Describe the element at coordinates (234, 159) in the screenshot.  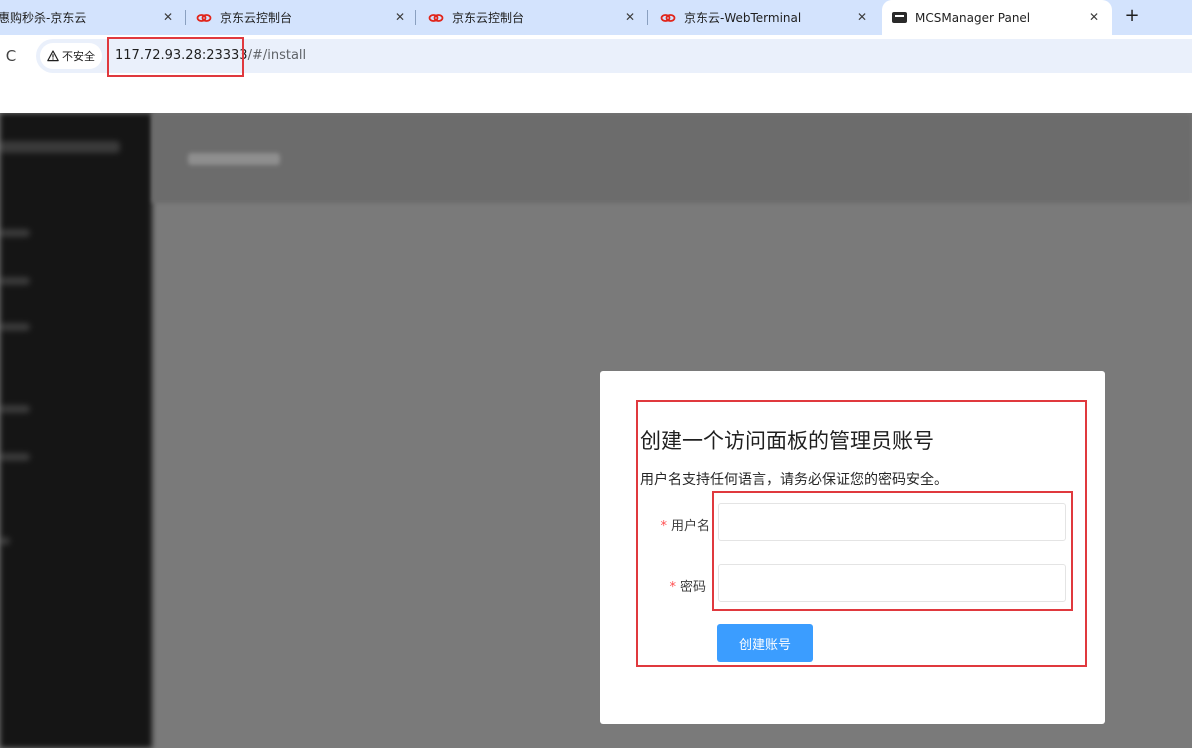
I see `blurred-page-title` at that location.